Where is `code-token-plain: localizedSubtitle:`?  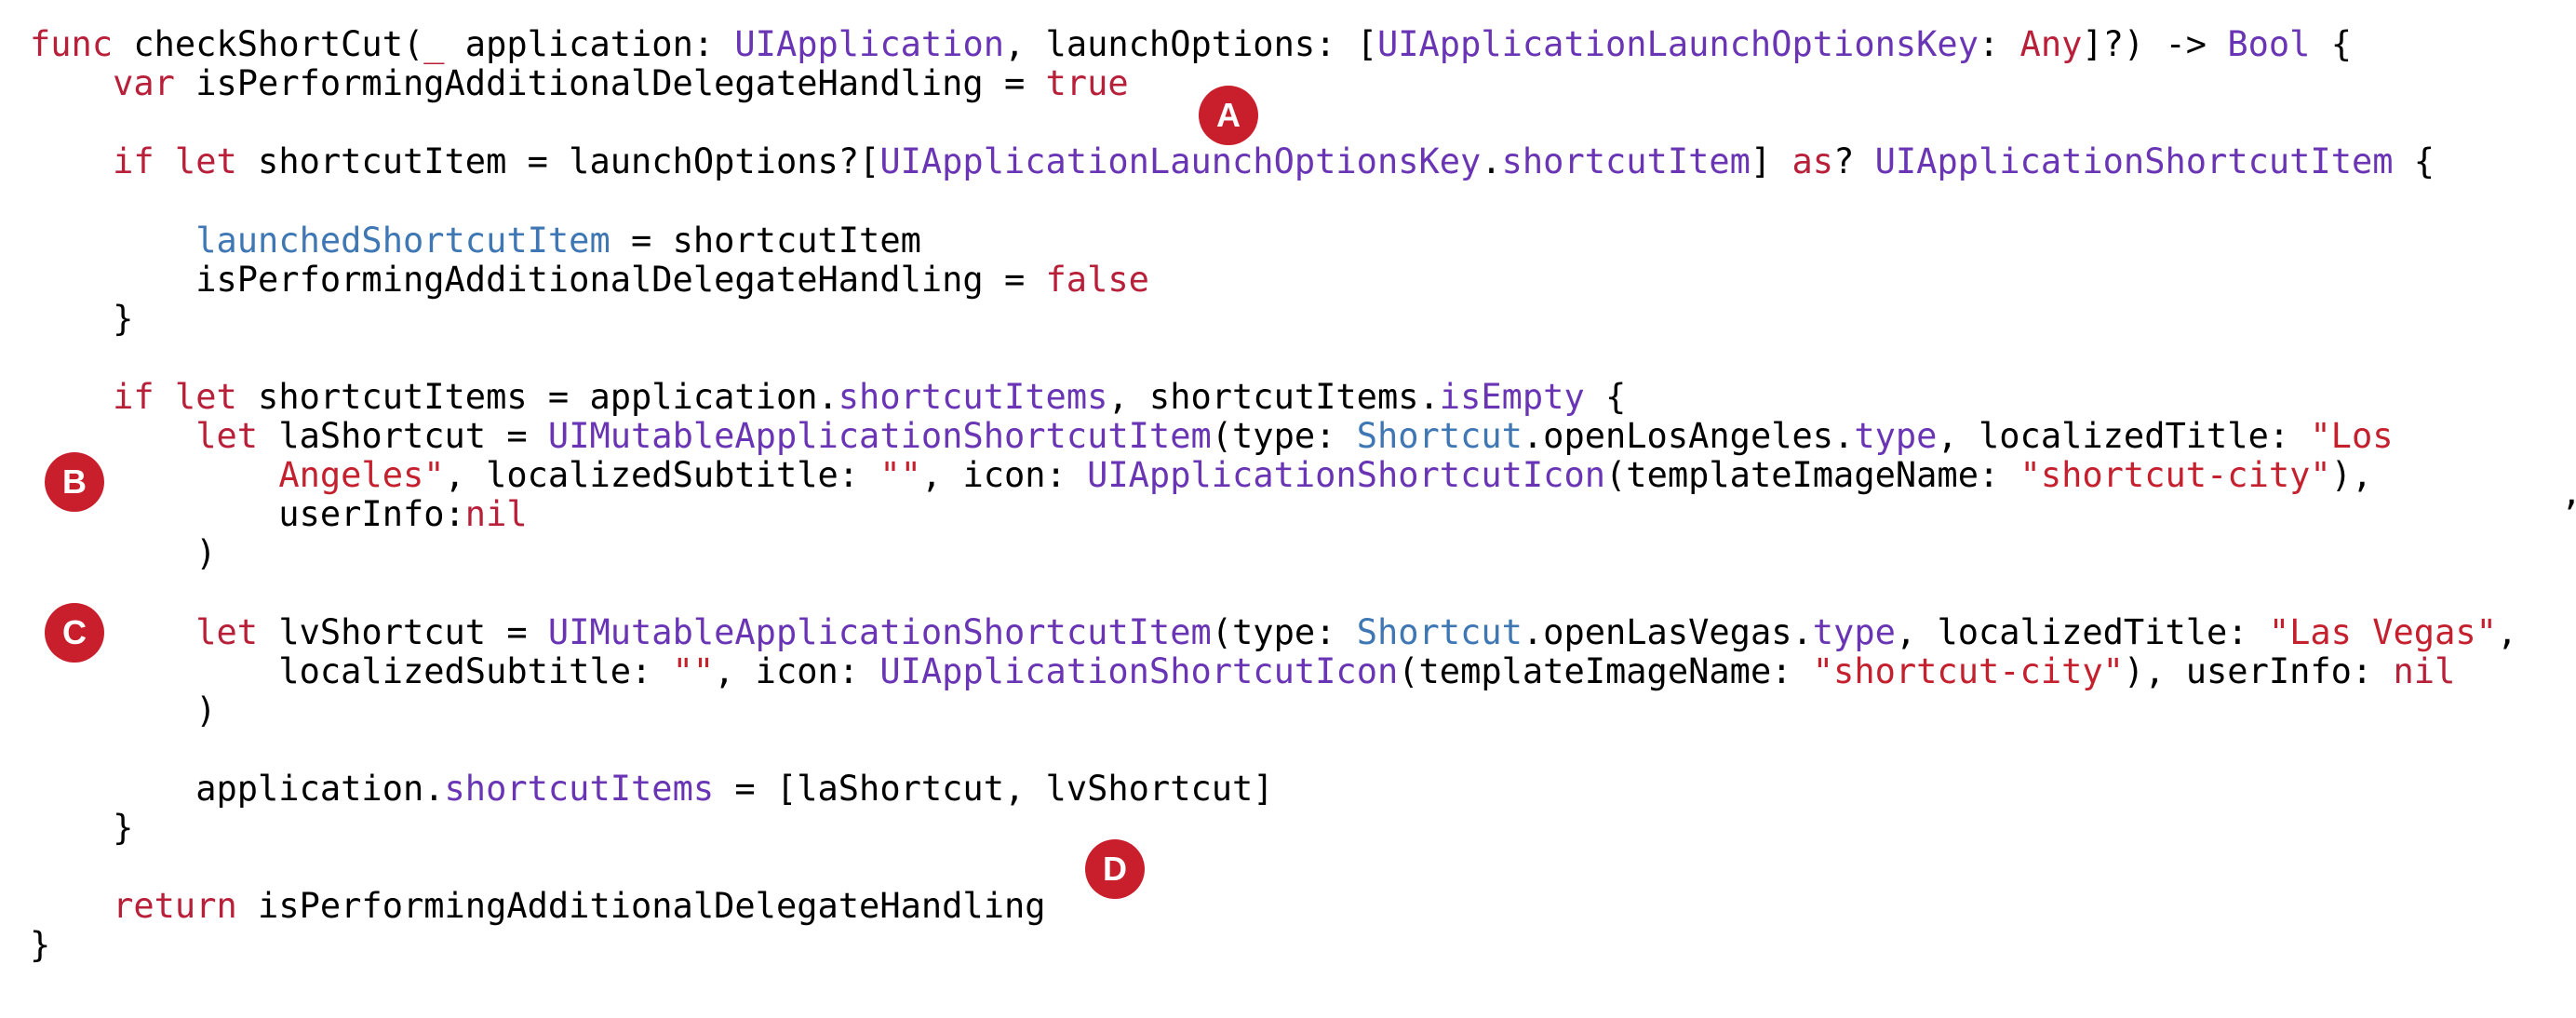
code-token-plain: localizedSubtitle: is located at coordinates (351, 670).